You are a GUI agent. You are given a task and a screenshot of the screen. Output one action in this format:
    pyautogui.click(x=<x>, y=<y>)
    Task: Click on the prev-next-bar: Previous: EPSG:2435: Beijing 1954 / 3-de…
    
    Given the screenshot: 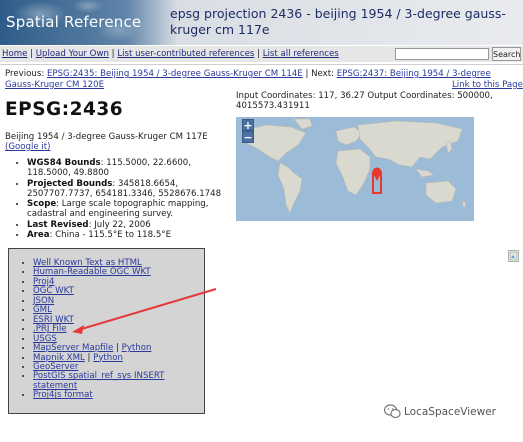 What is the action you would take?
    pyautogui.click(x=262, y=80)
    